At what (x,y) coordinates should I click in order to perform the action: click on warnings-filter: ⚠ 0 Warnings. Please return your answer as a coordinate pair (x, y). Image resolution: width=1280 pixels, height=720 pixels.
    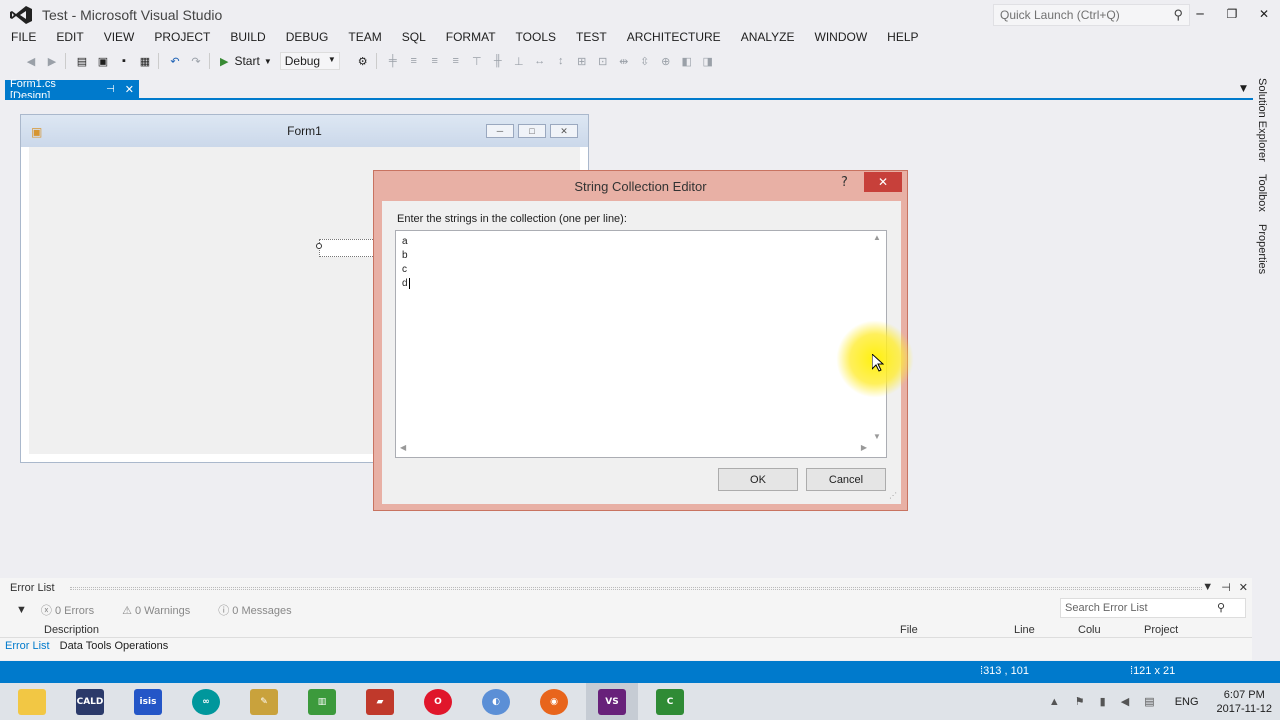
    Looking at the image, I should click on (163, 610).